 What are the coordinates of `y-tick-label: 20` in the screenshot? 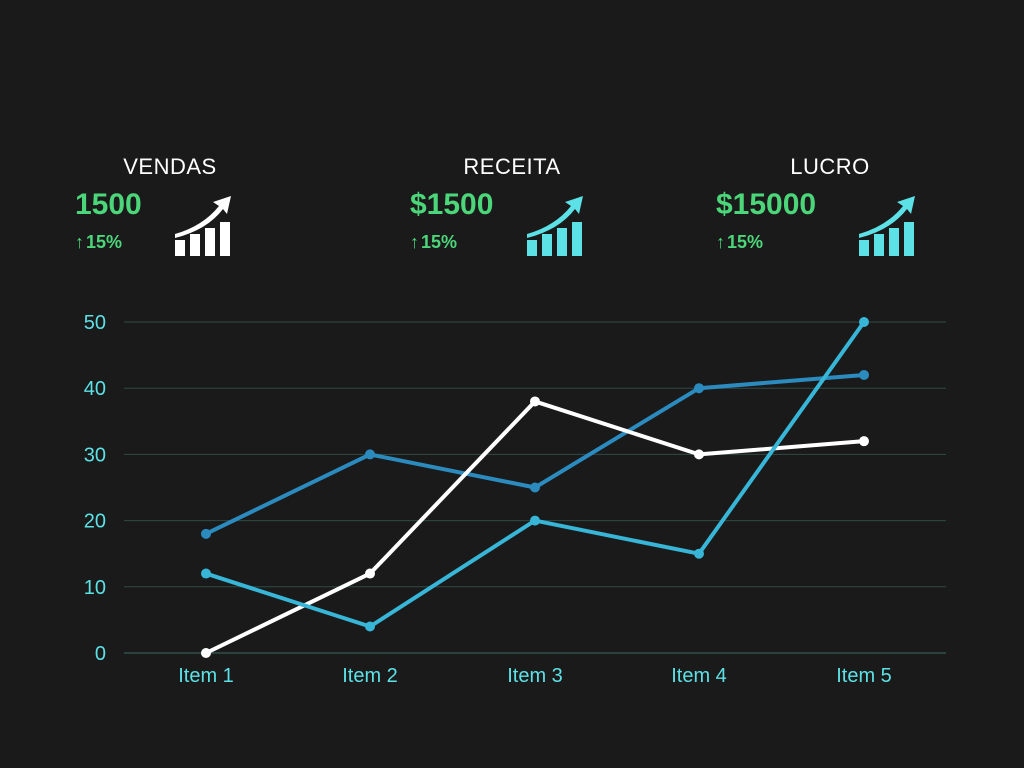 It's located at (95, 522).